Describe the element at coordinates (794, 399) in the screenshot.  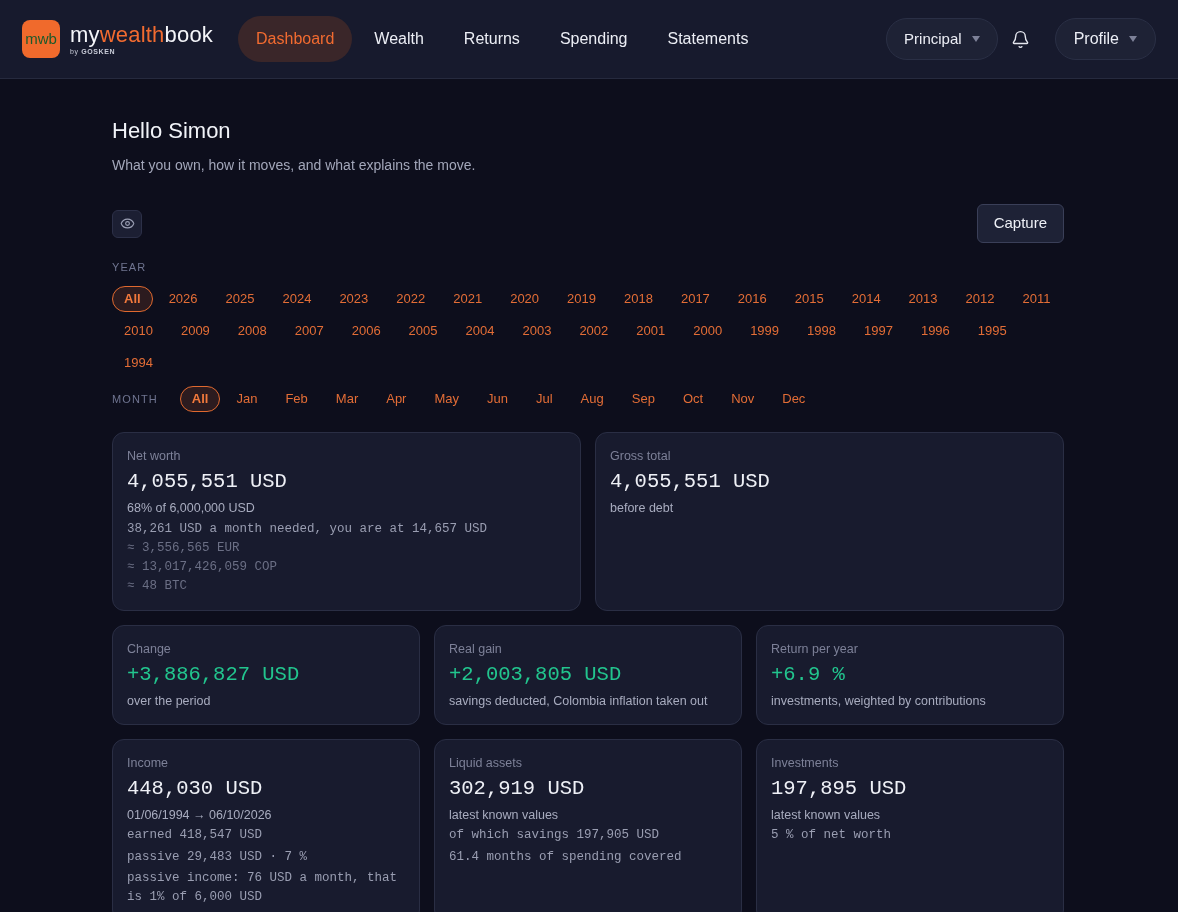
I see `month-option: Dec` at that location.